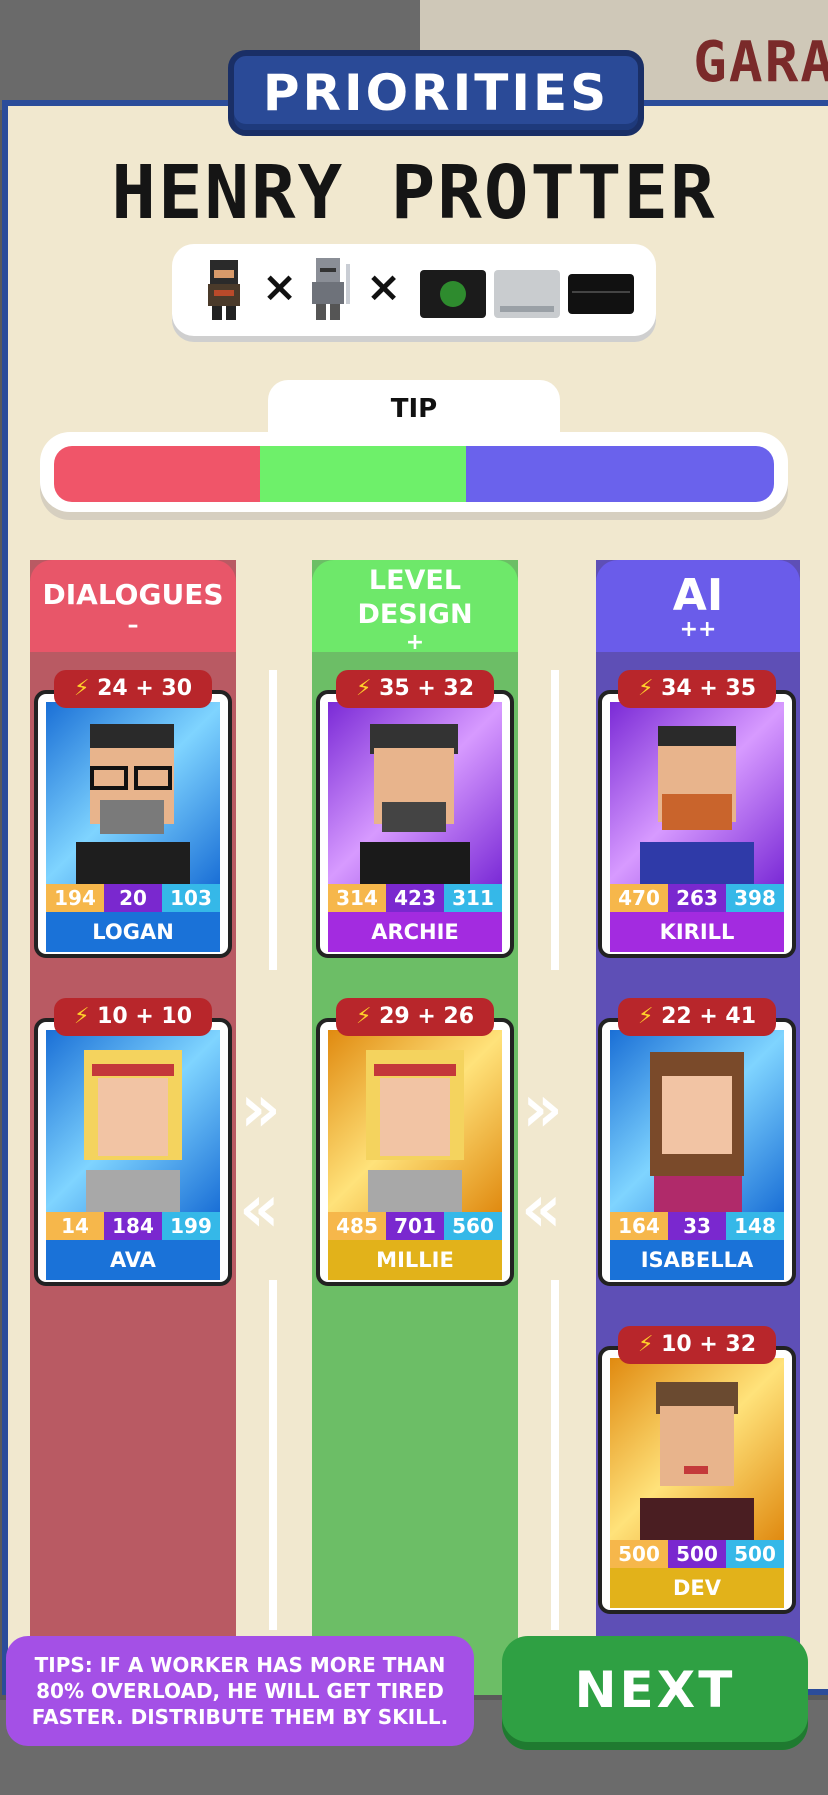 The height and width of the screenshot is (1795, 828). Describe the element at coordinates (755, 1554) in the screenshot. I see `stat-3: 500` at that location.